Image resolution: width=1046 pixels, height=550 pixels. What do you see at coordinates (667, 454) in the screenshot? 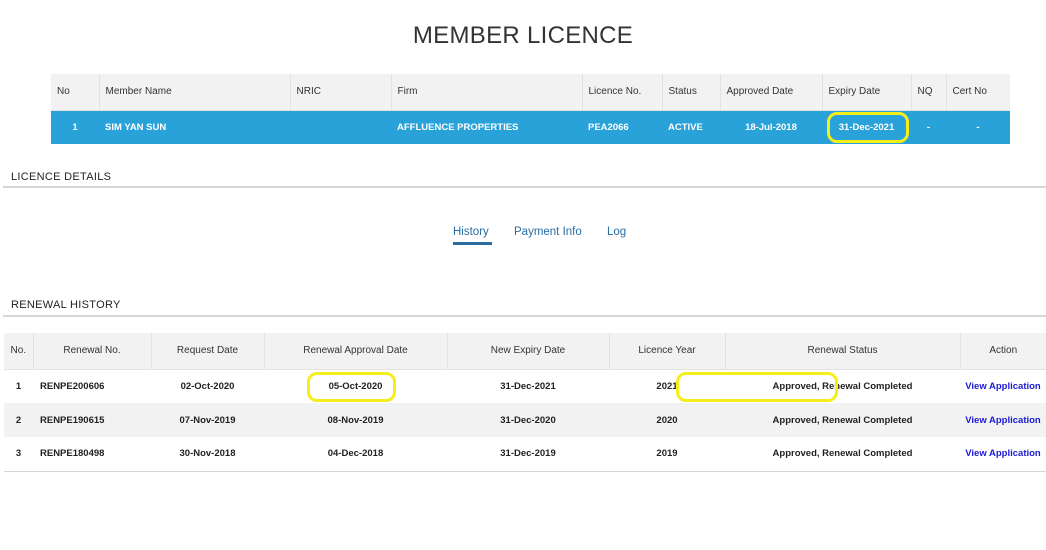
I see `licence-year: 2019` at bounding box center [667, 454].